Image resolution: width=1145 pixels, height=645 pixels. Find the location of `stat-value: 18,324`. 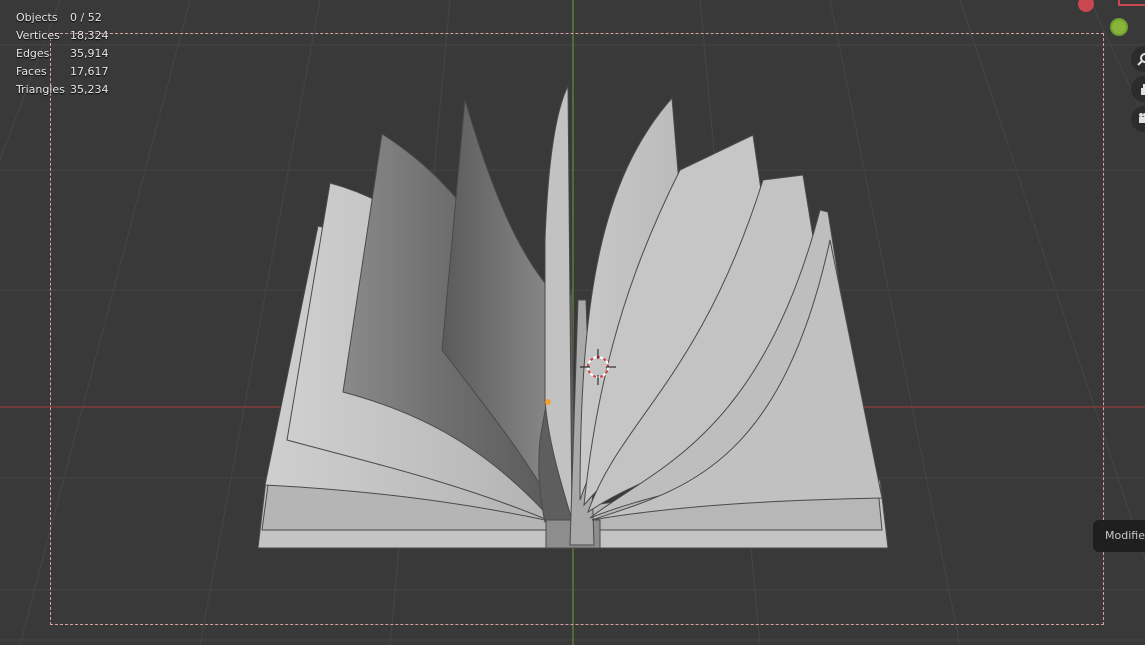

stat-value: 18,324 is located at coordinates (89, 35).